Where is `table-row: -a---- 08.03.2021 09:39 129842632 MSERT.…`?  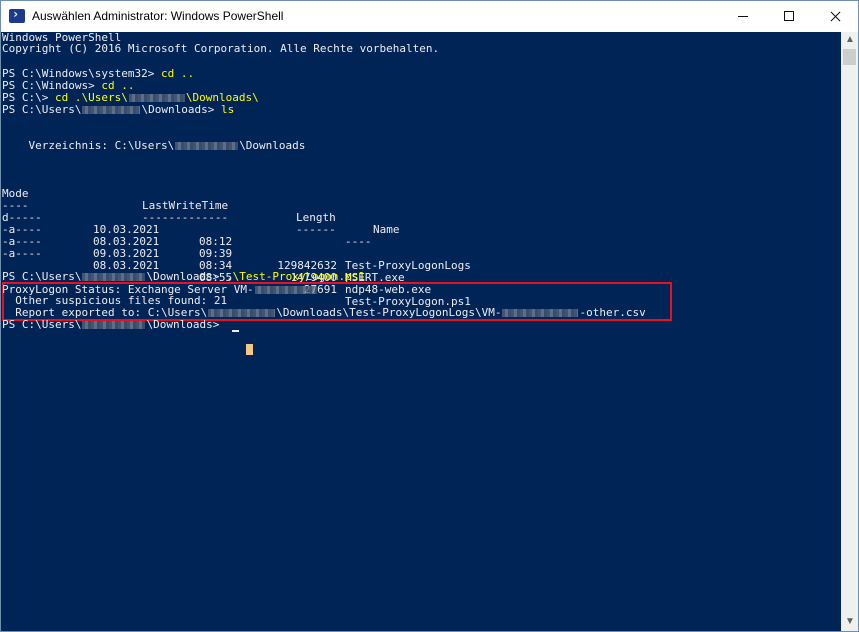 table-row: -a---- 08.03.2021 09:39 129842632 MSERT.… is located at coordinates (203, 253).